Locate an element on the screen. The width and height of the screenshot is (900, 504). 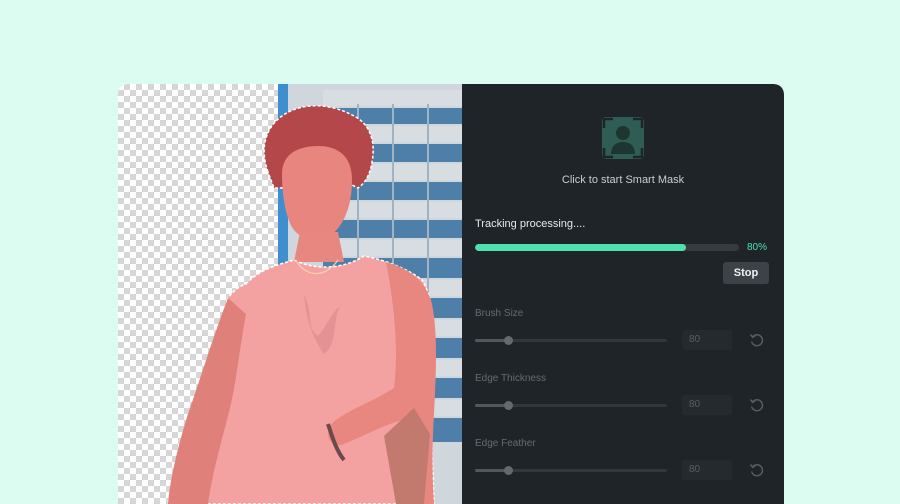
progress-fill is located at coordinates (581, 247).